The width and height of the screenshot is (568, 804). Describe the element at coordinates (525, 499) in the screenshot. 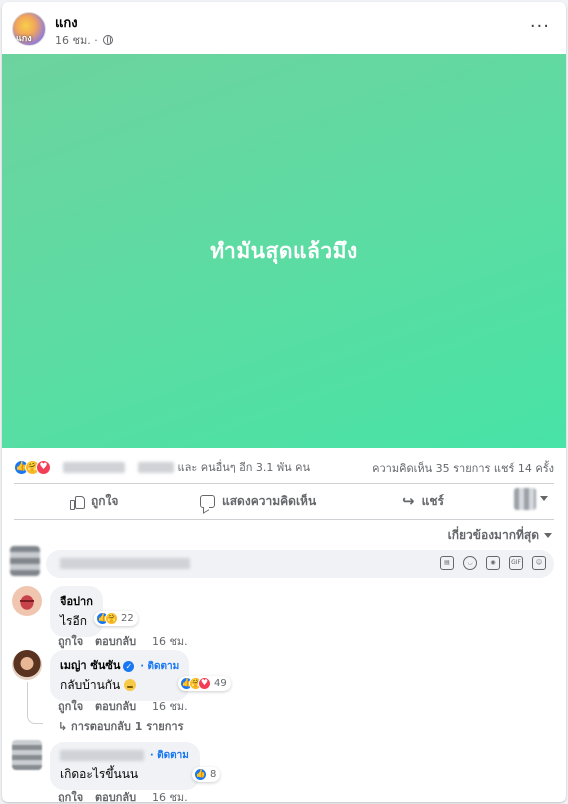

I see `profile-switch-avatar` at that location.